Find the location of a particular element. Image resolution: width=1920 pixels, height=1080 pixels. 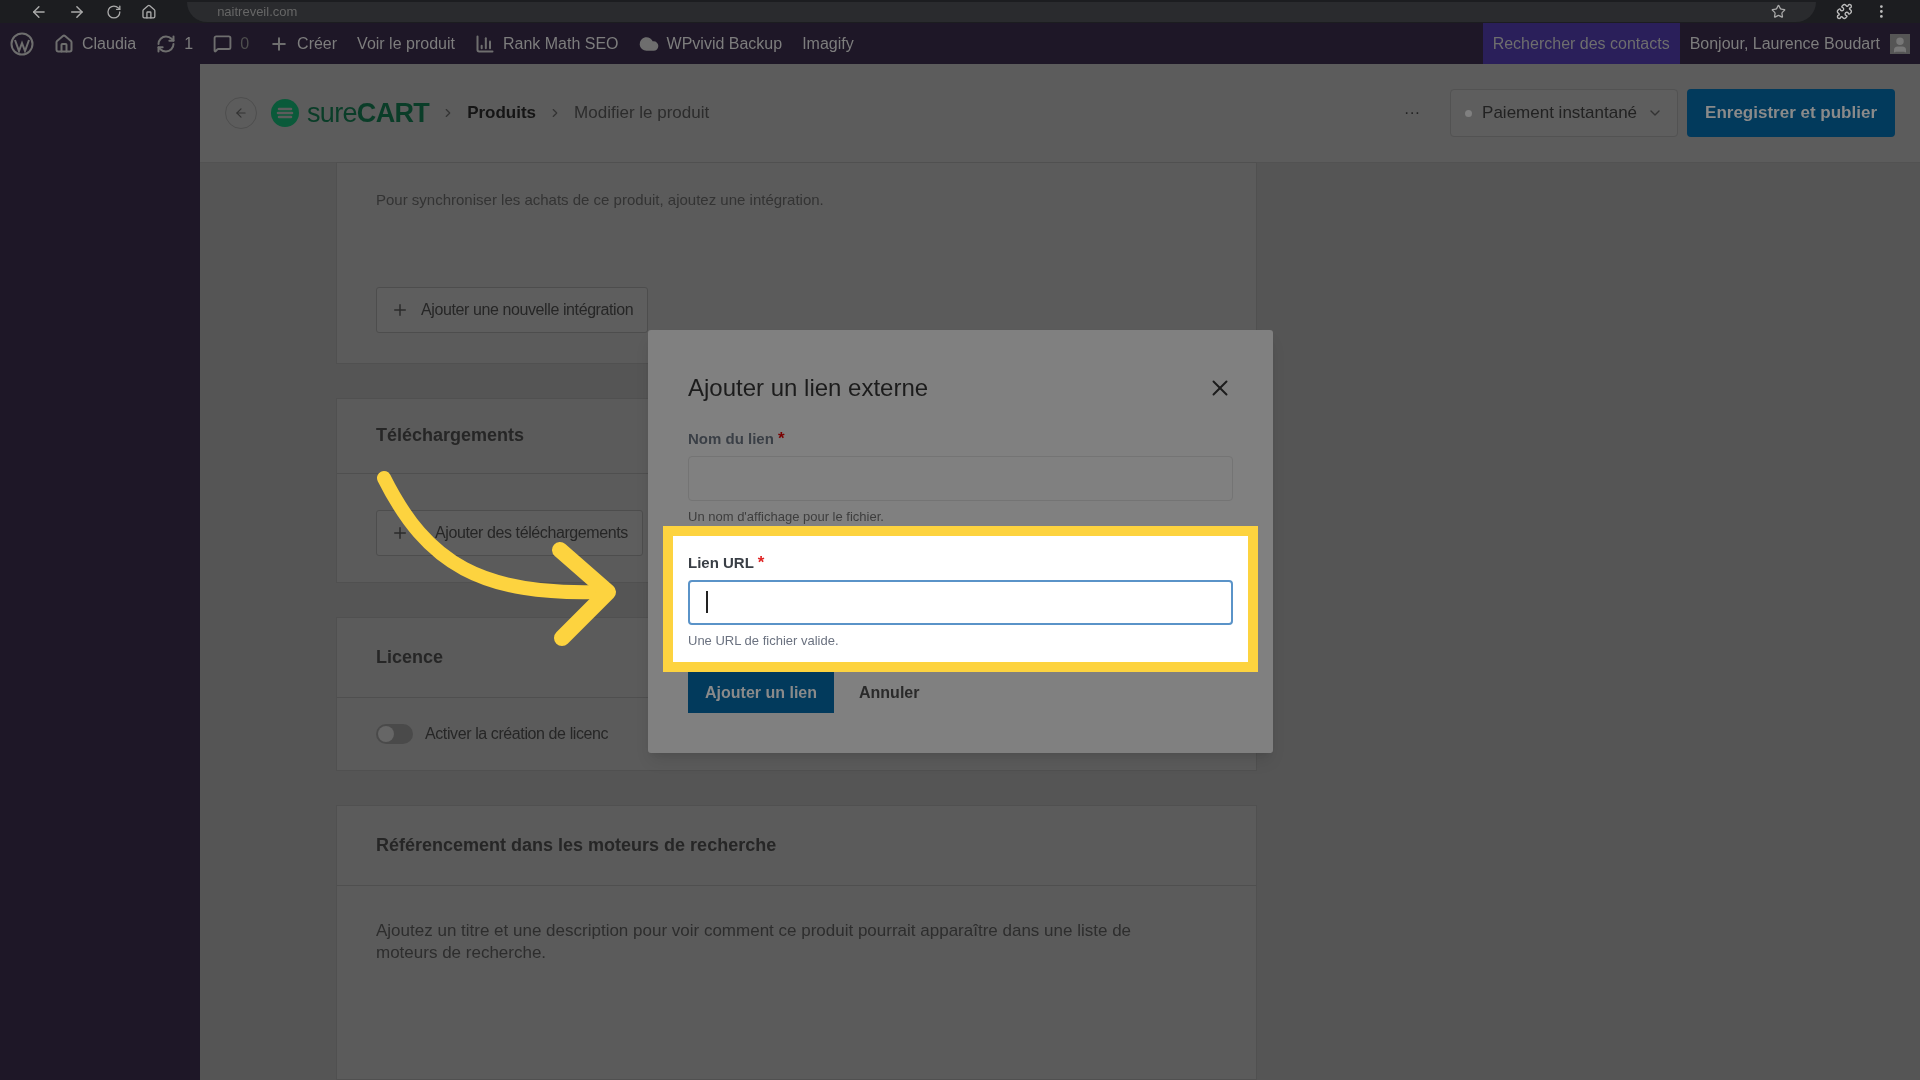

admin-bar-link: 1 is located at coordinates (189, 43).